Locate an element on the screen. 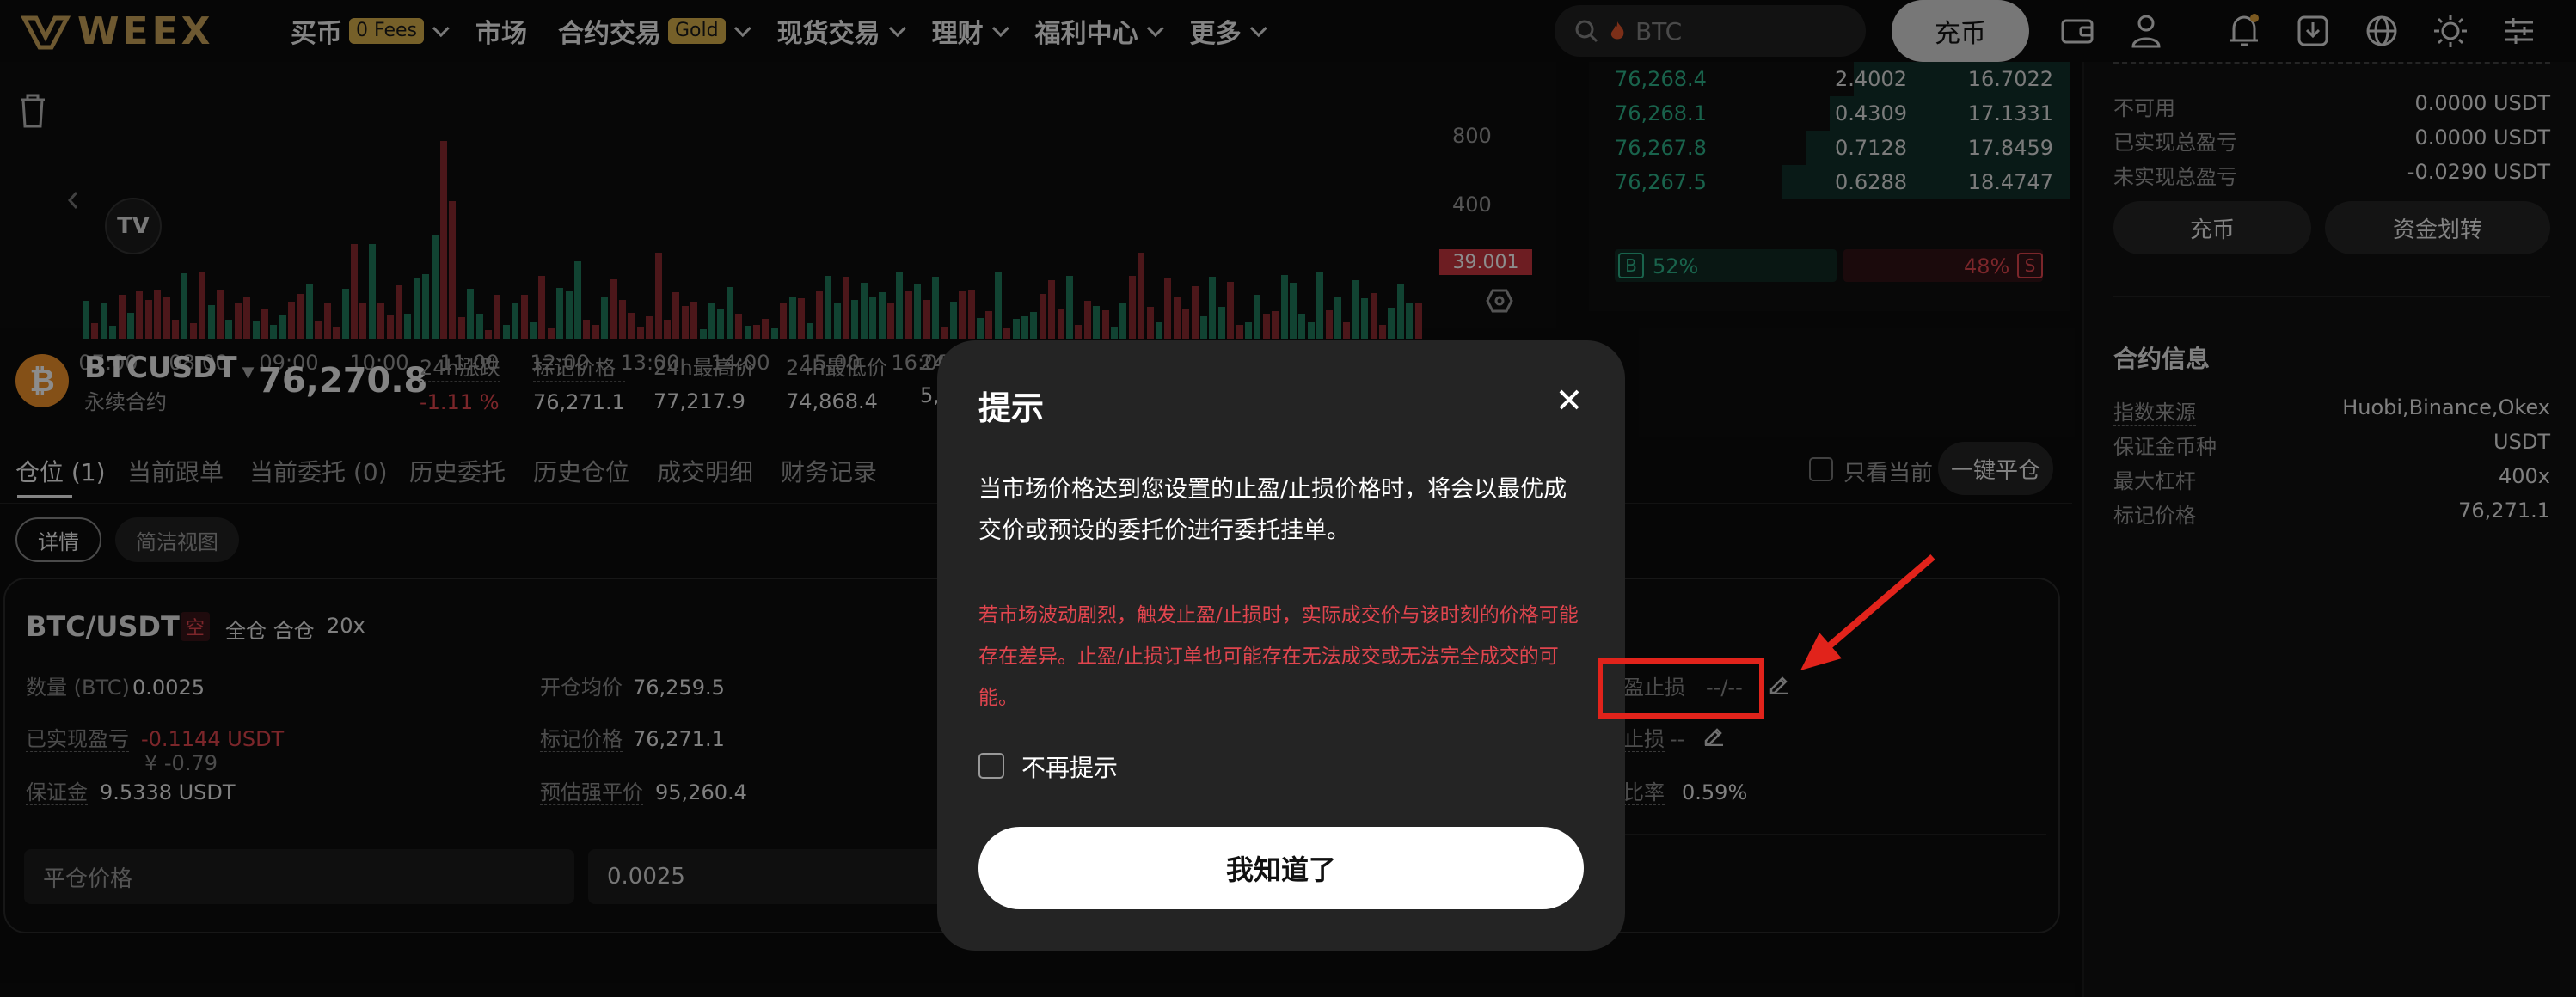 The height and width of the screenshot is (997, 2576). dont-show-again-label: 不再提示 is located at coordinates (1070, 768).